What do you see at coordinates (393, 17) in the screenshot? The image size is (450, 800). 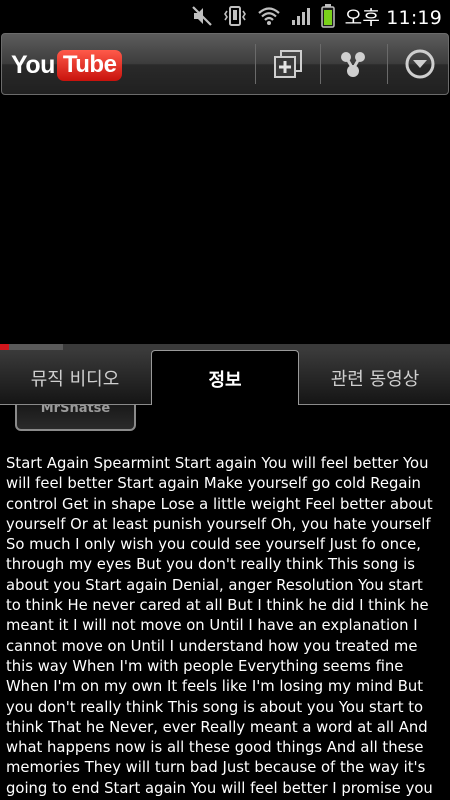 I see `status-time: 오후 11:19` at bounding box center [393, 17].